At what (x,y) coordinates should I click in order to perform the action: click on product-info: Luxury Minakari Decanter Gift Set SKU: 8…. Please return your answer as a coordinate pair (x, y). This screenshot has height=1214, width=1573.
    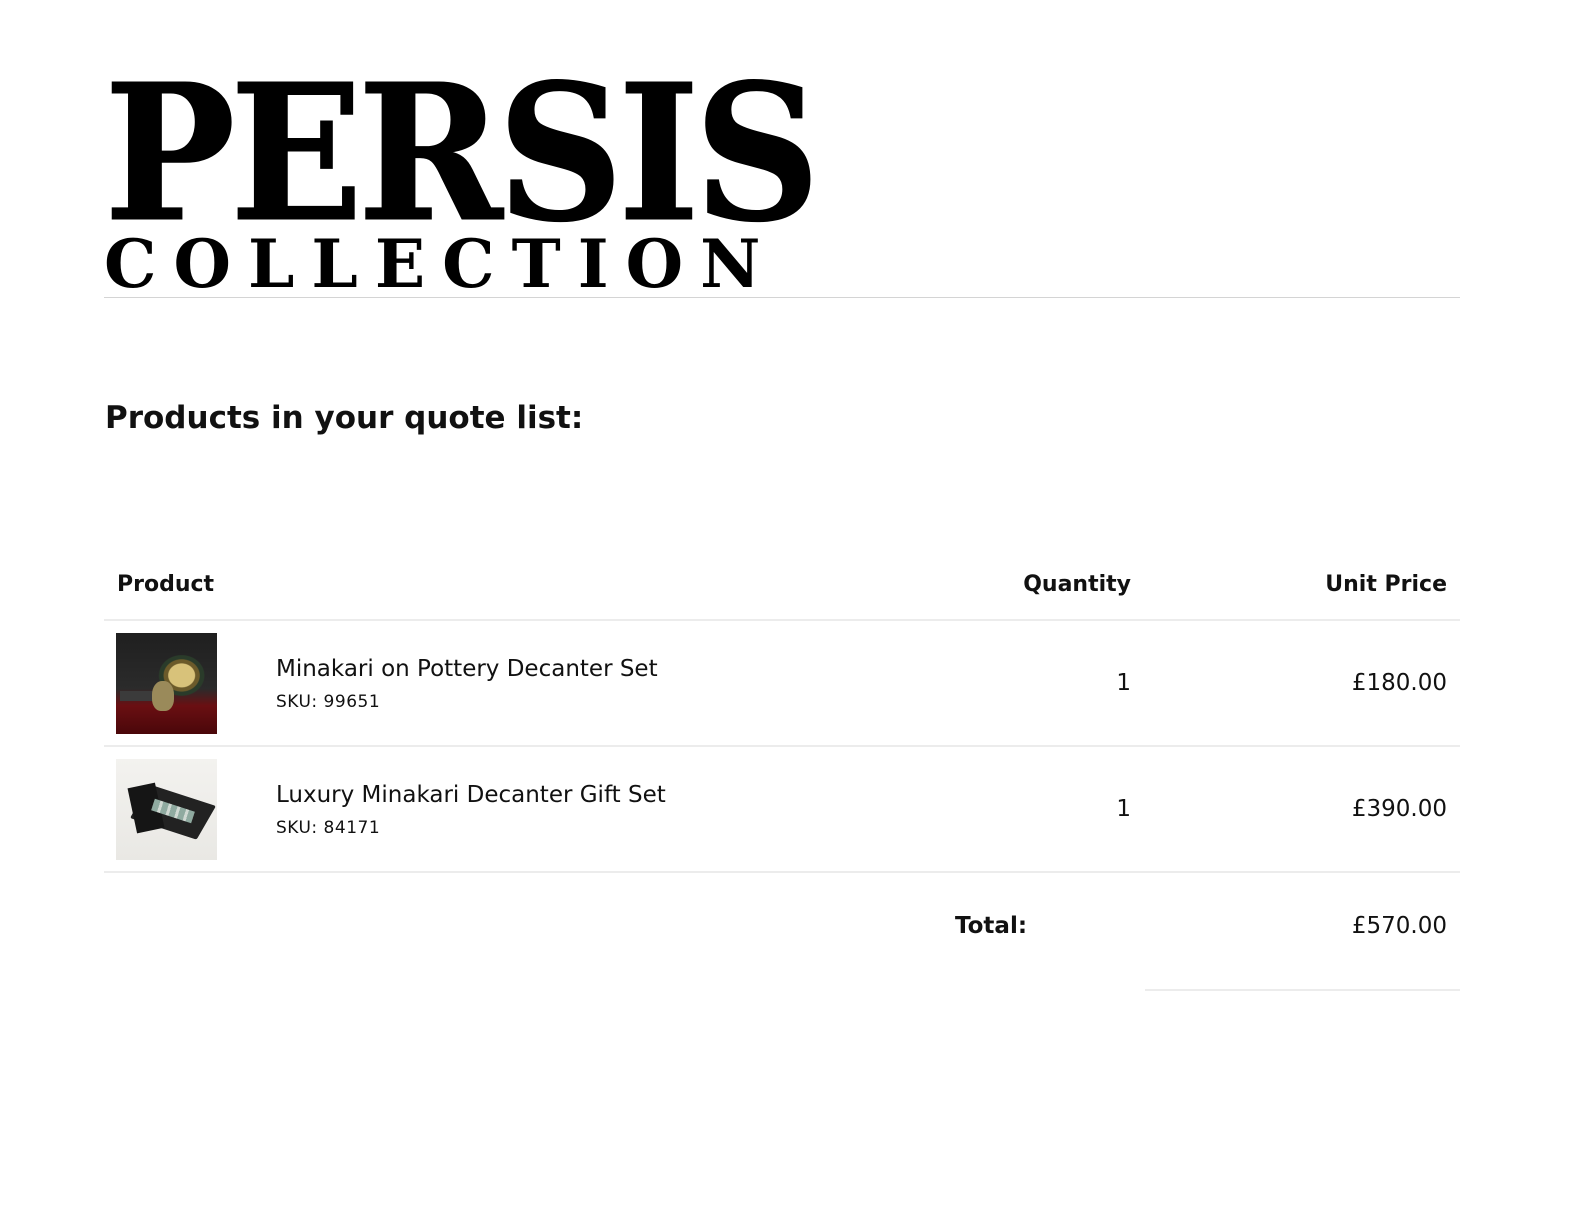
    Looking at the image, I should click on (623, 809).